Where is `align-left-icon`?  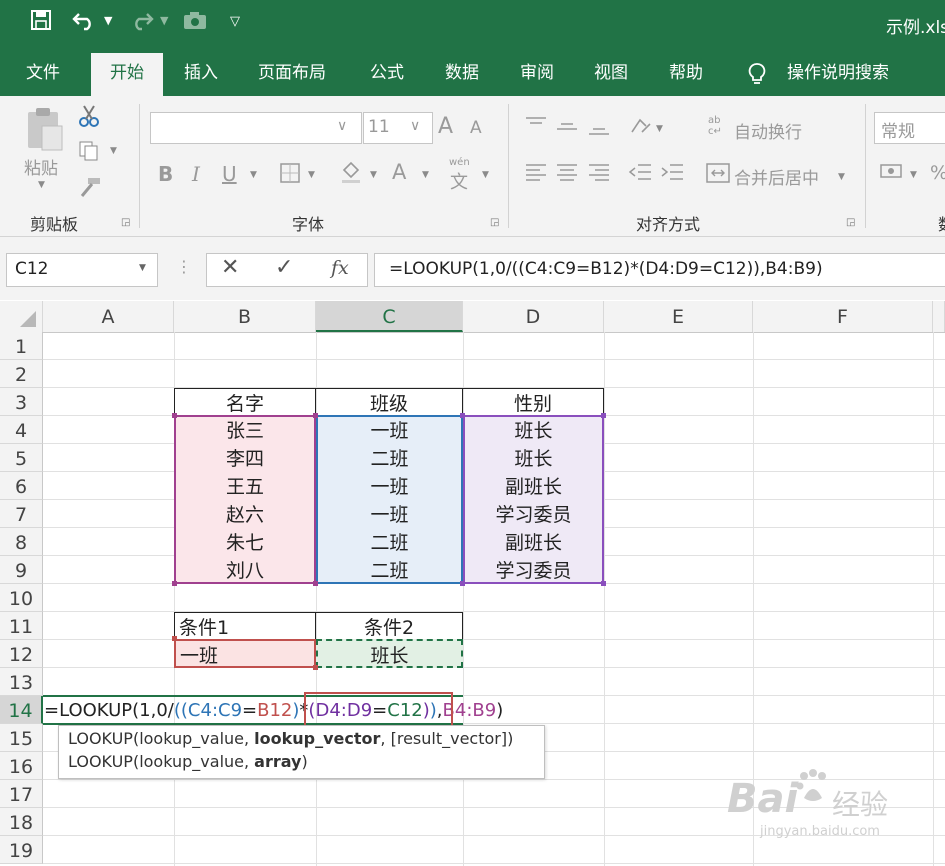
align-left-icon is located at coordinates (536, 174).